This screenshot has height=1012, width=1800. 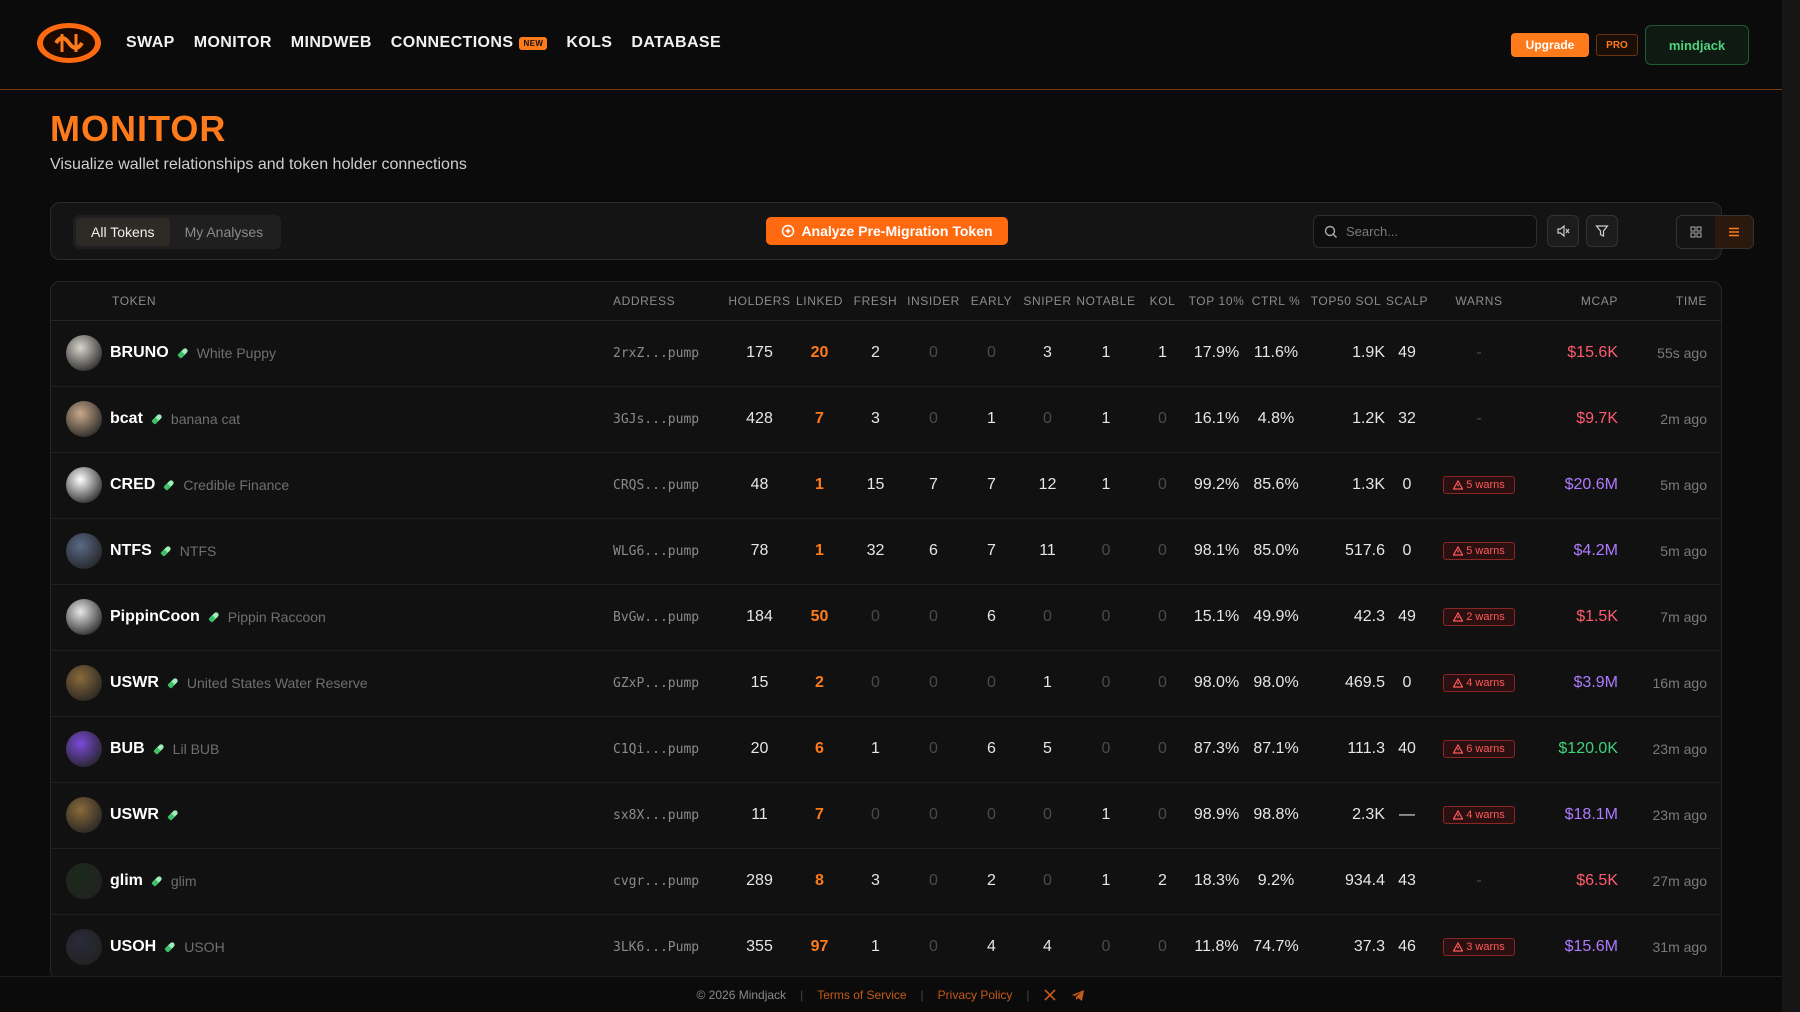 I want to click on cell-early: 0, so click(x=991, y=814).